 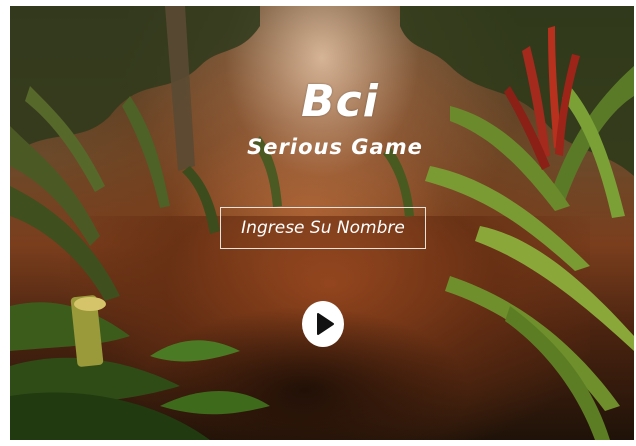 I want to click on game-subtitle: Serious Game, so click(x=335, y=147).